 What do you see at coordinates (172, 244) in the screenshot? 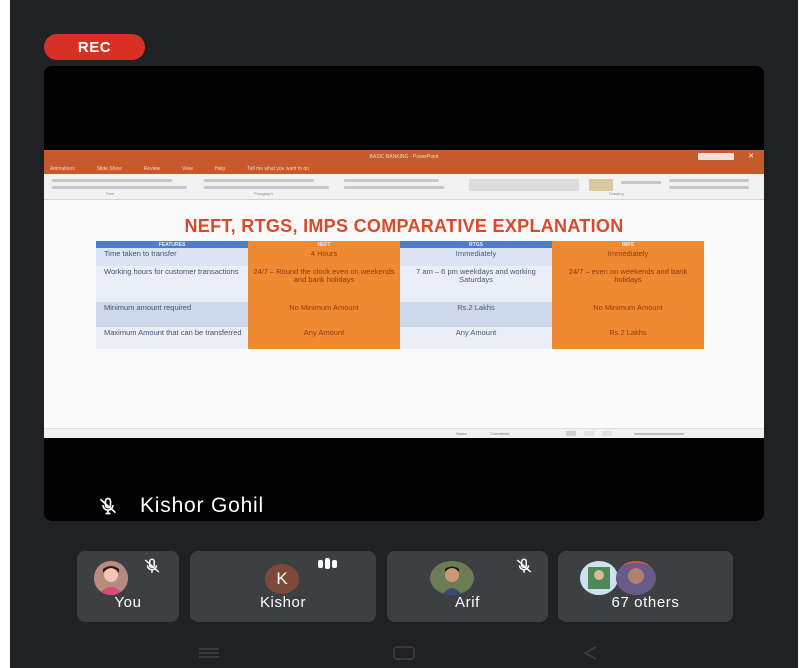
I see `table-header: FEATURES` at bounding box center [172, 244].